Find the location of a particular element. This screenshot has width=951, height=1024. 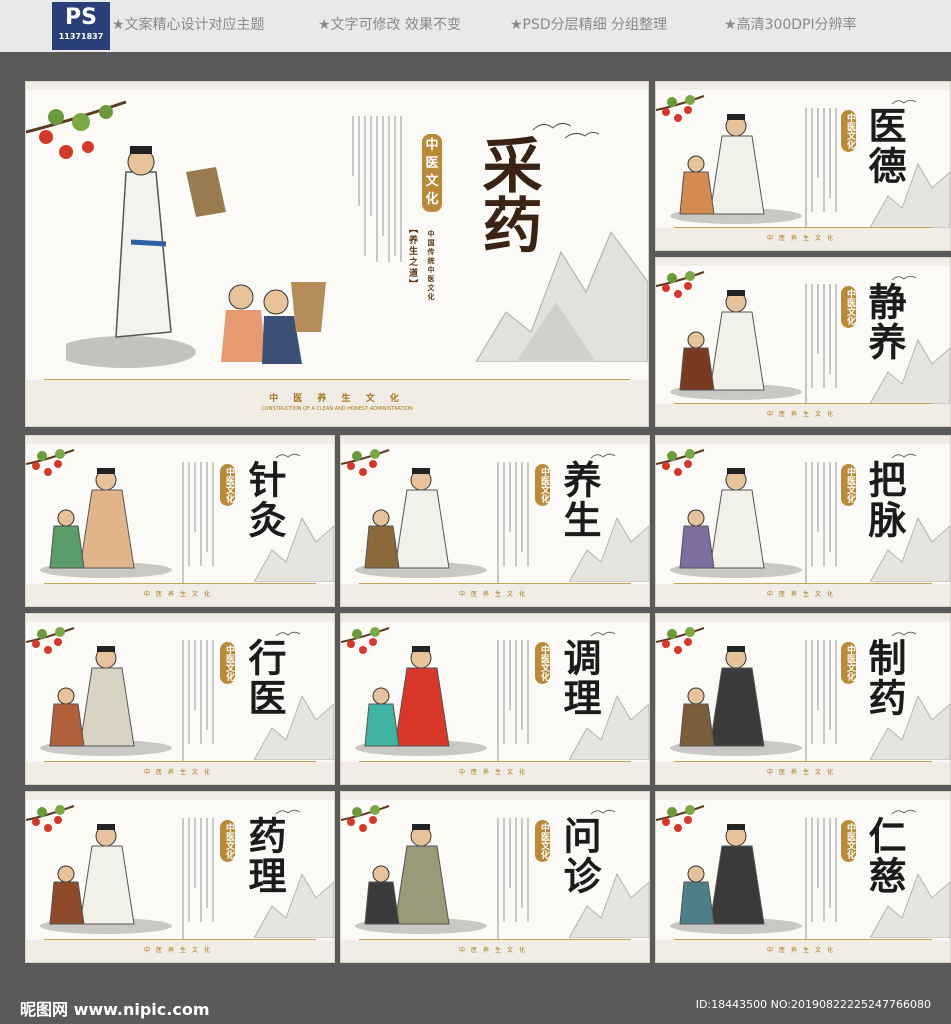

panel-title: 药理 is located at coordinates (264, 856).